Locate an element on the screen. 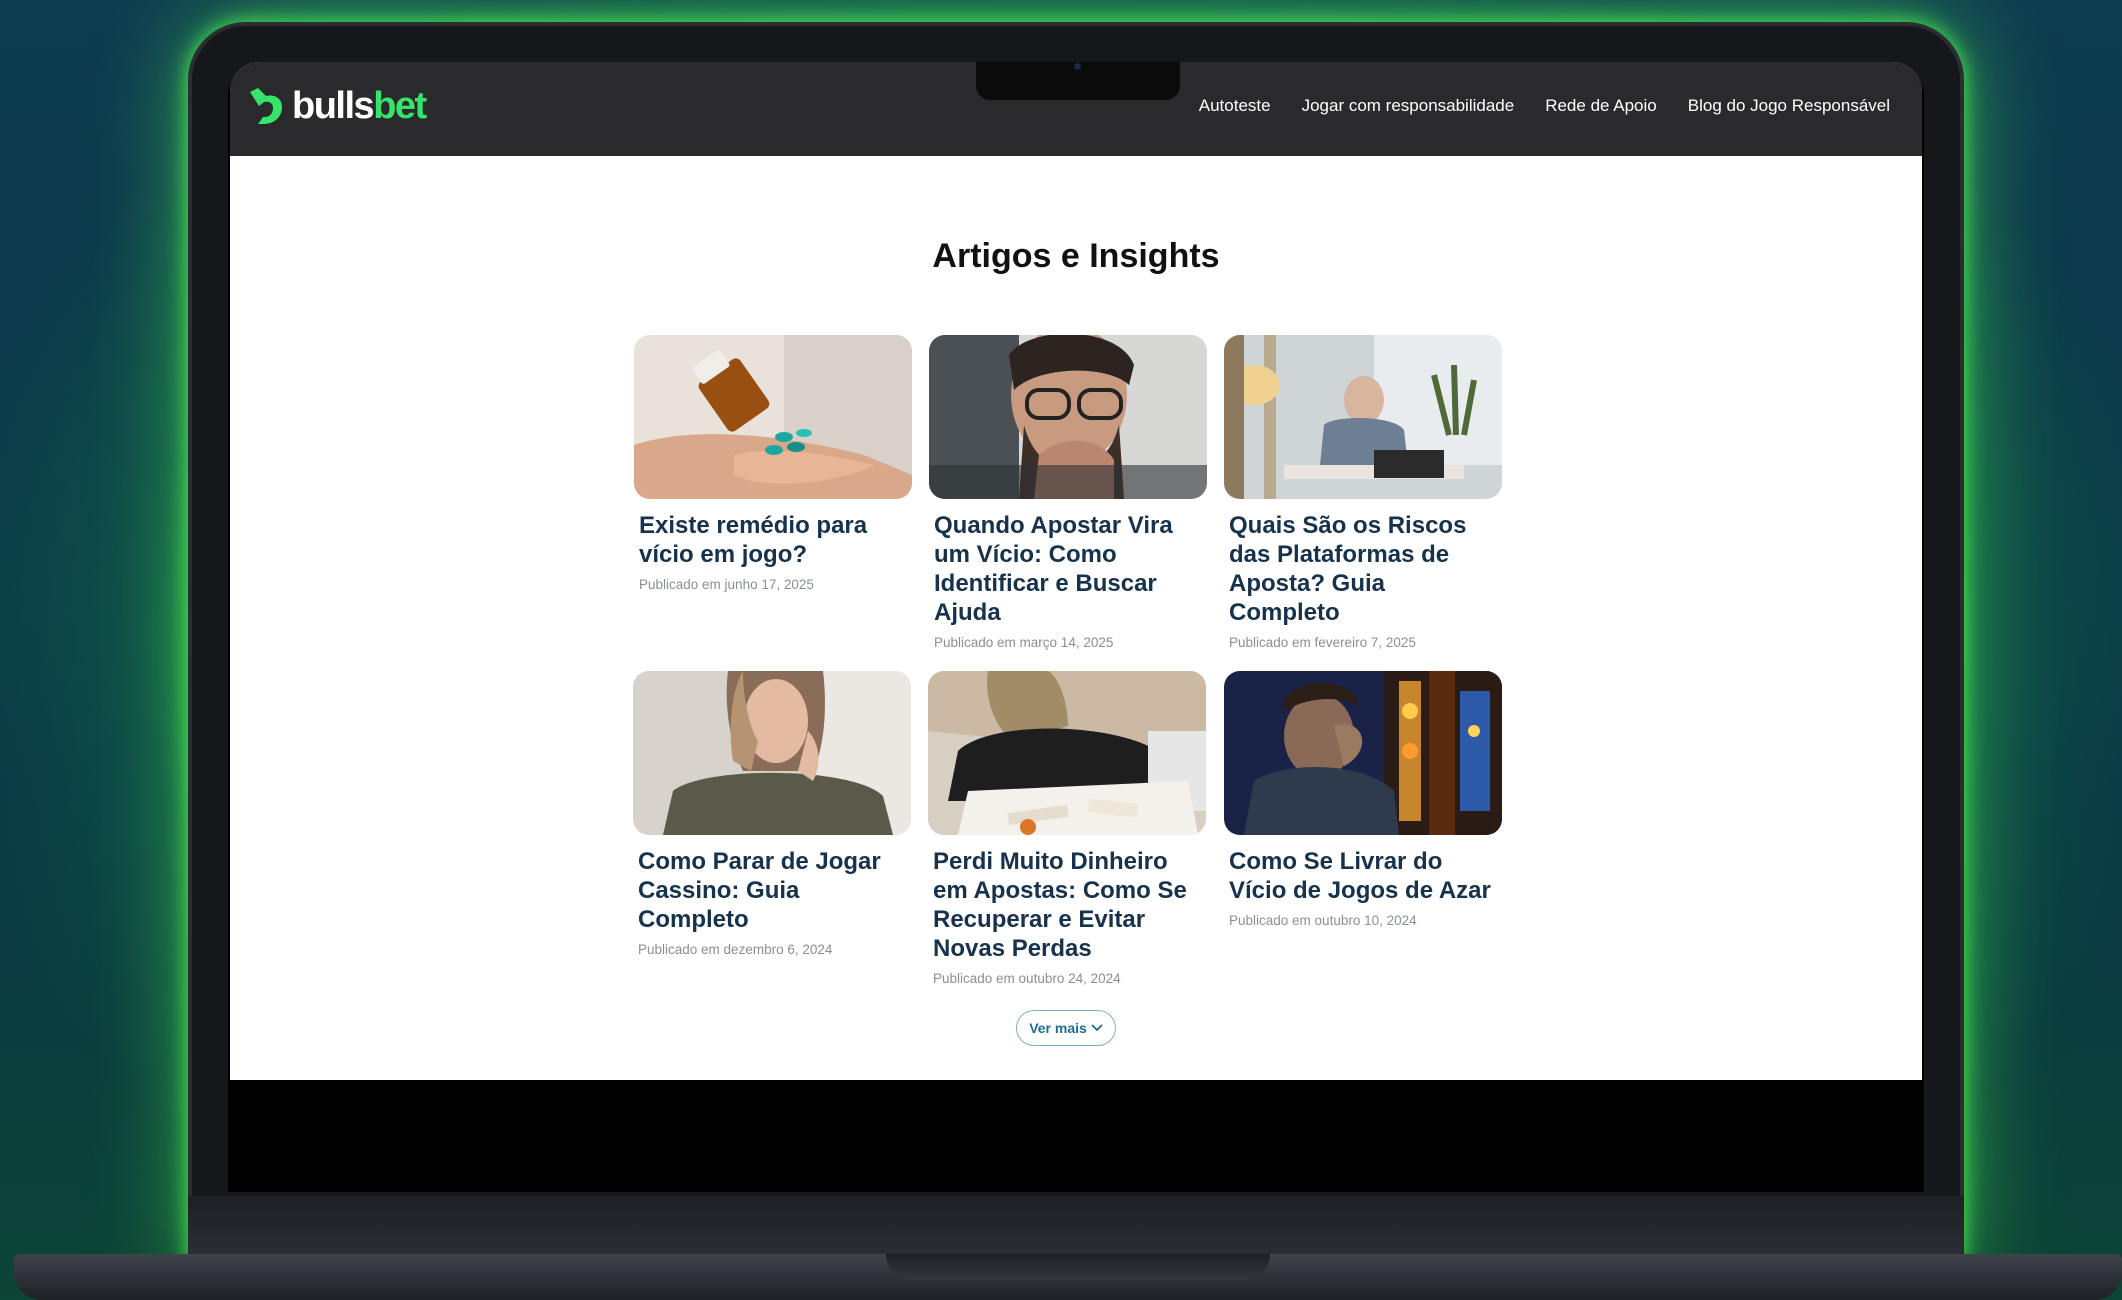 The image size is (2122, 1300). logo-text-bulls: bulls is located at coordinates (333, 105).